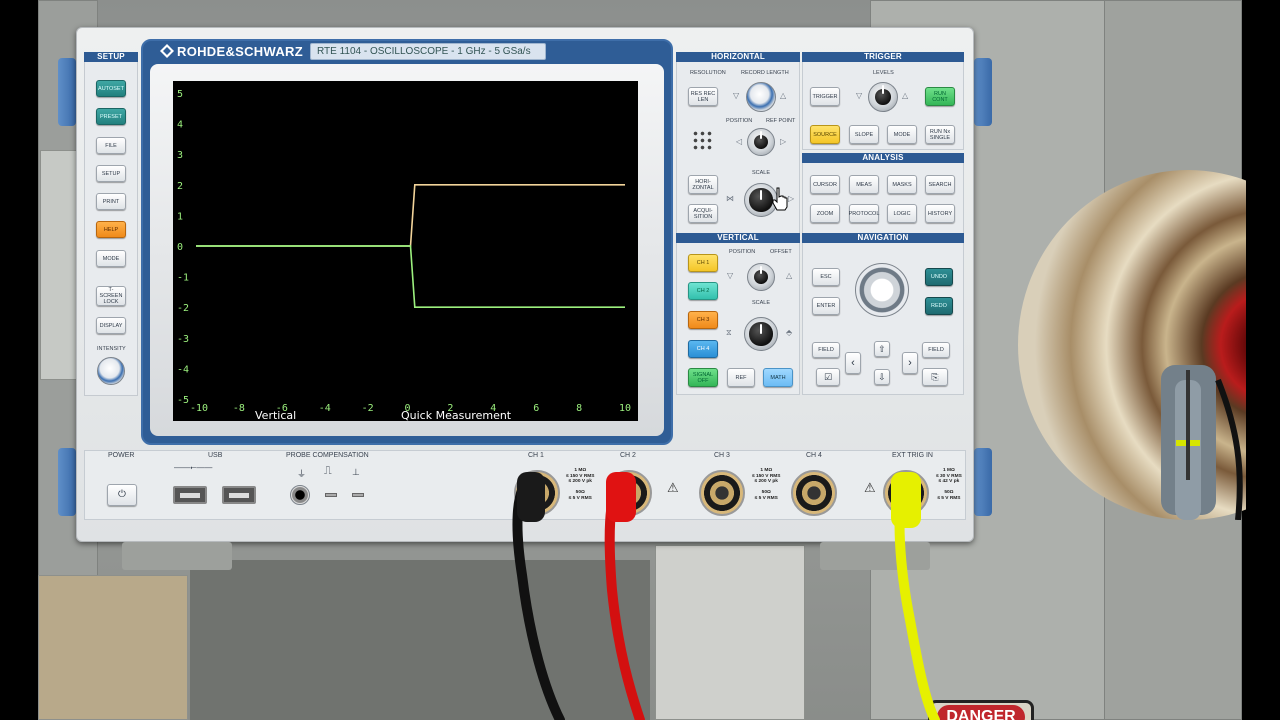  What do you see at coordinates (531, 497) in the screenshot?
I see `black-plug` at bounding box center [531, 497].